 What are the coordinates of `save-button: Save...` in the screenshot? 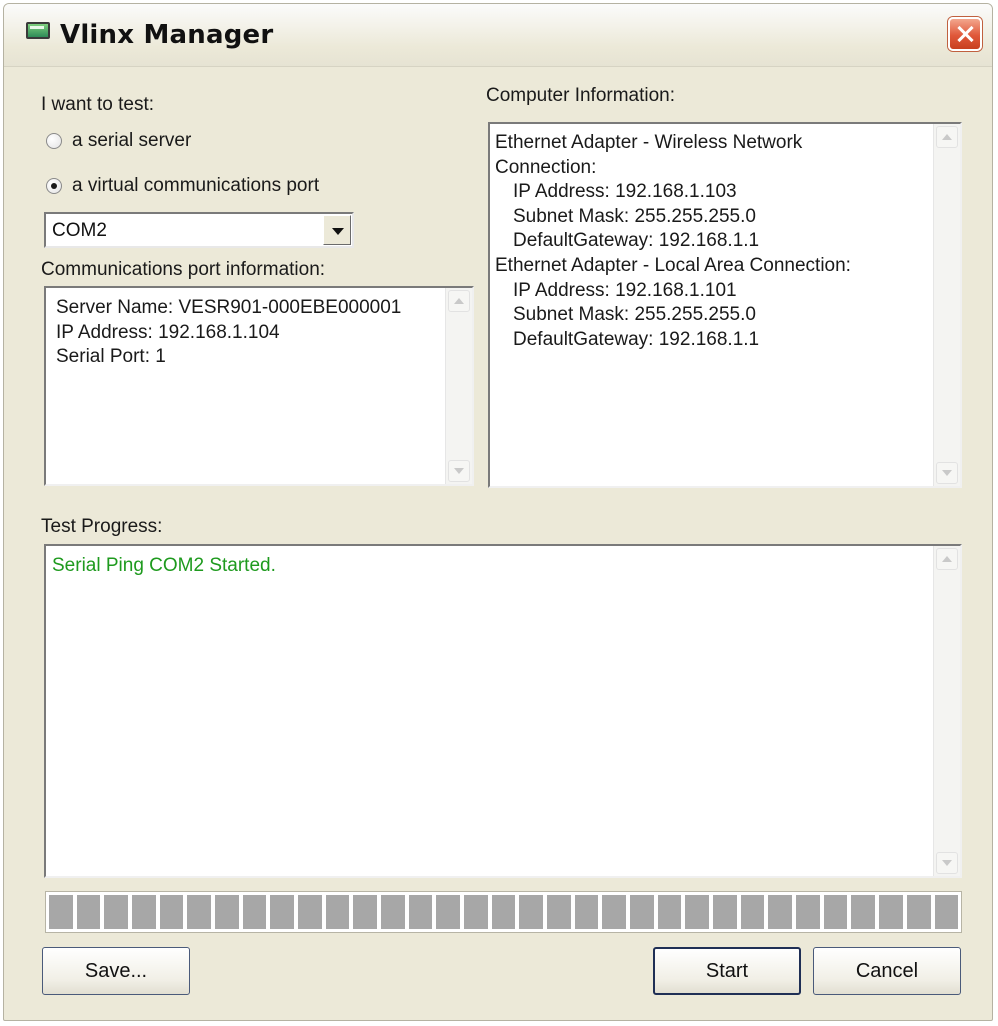 It's located at (116, 971).